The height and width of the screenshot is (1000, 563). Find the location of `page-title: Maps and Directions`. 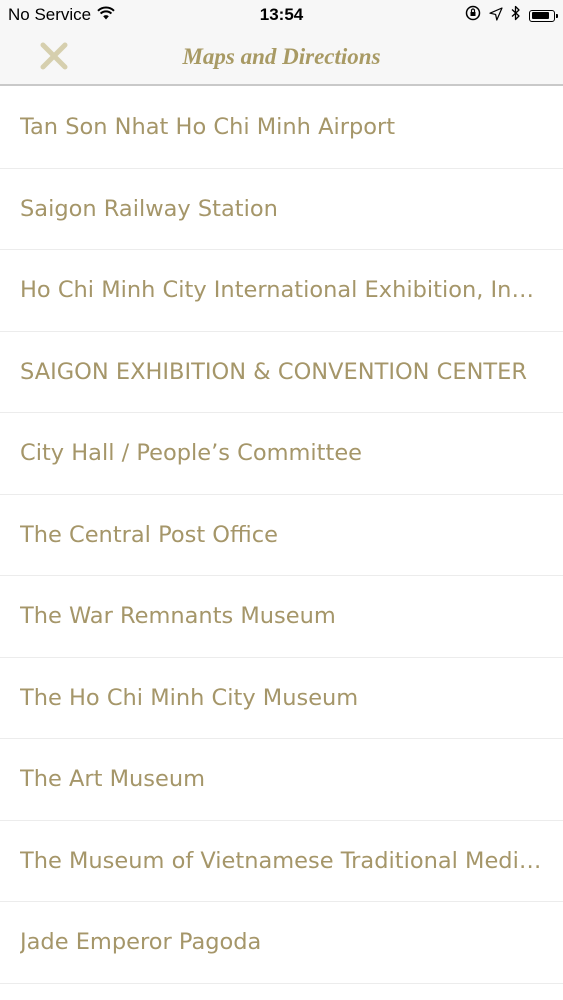

page-title: Maps and Directions is located at coordinates (281, 56).